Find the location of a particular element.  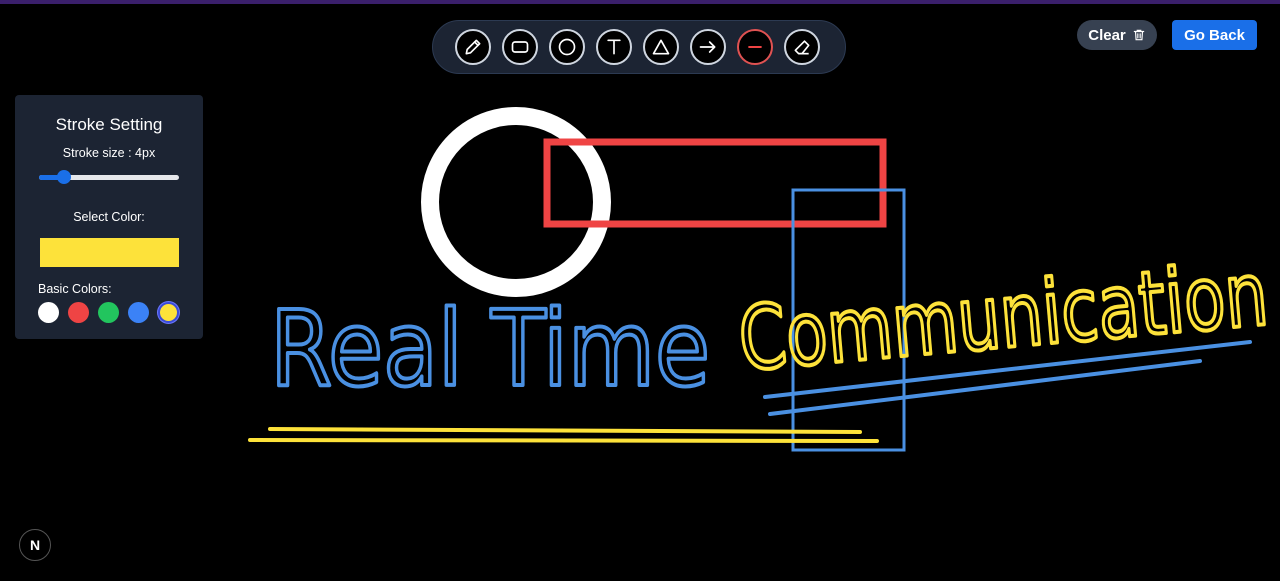

basic-colors-label: Basic Colors: is located at coordinates (75, 289).